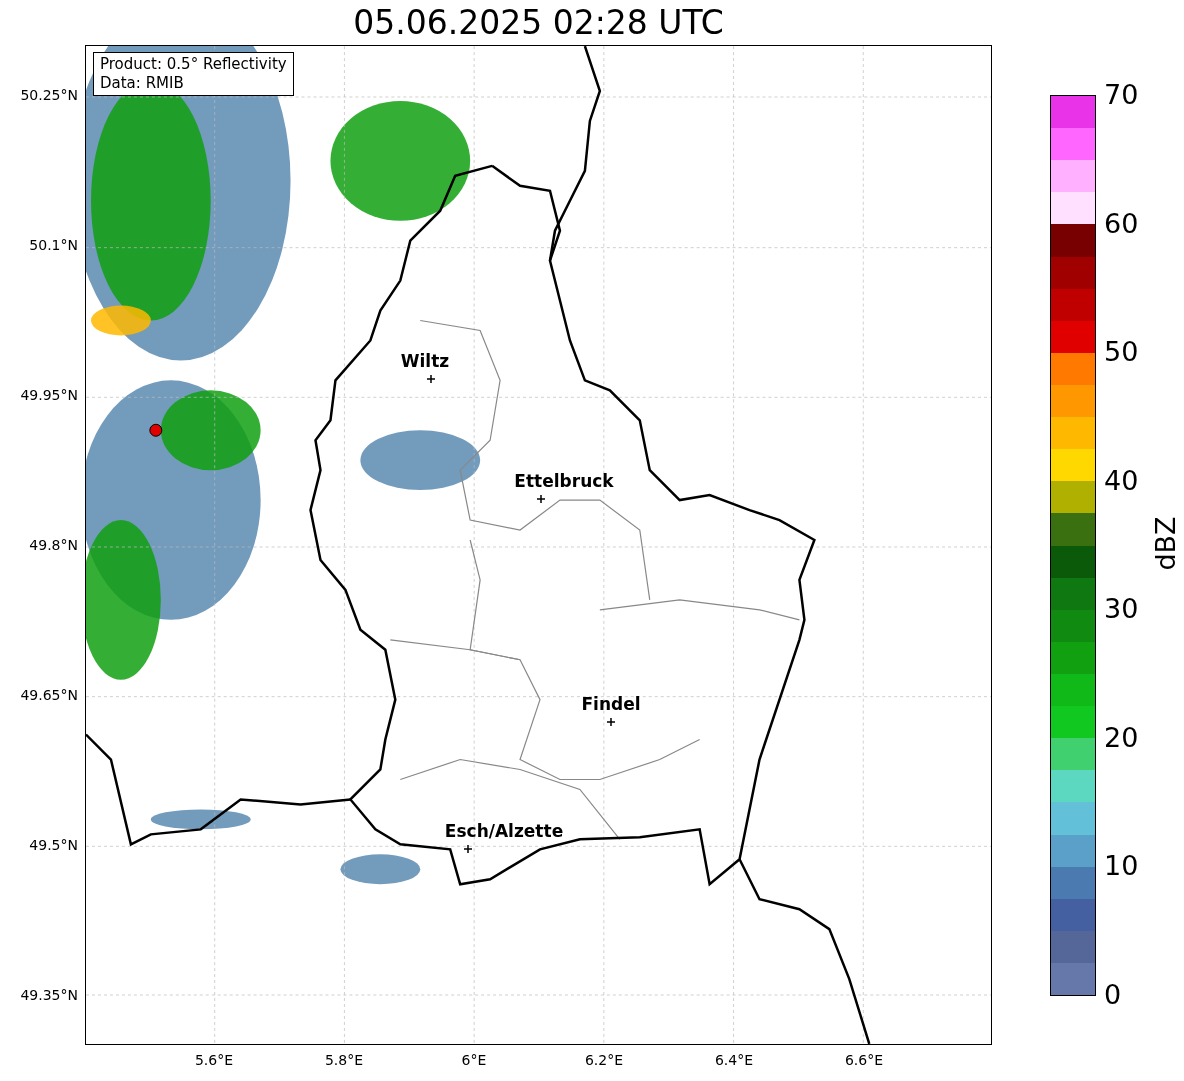 The image size is (1184, 1081). Describe the element at coordinates (214, 1060) in the screenshot. I see `longitude-label: 5.6°E` at that location.